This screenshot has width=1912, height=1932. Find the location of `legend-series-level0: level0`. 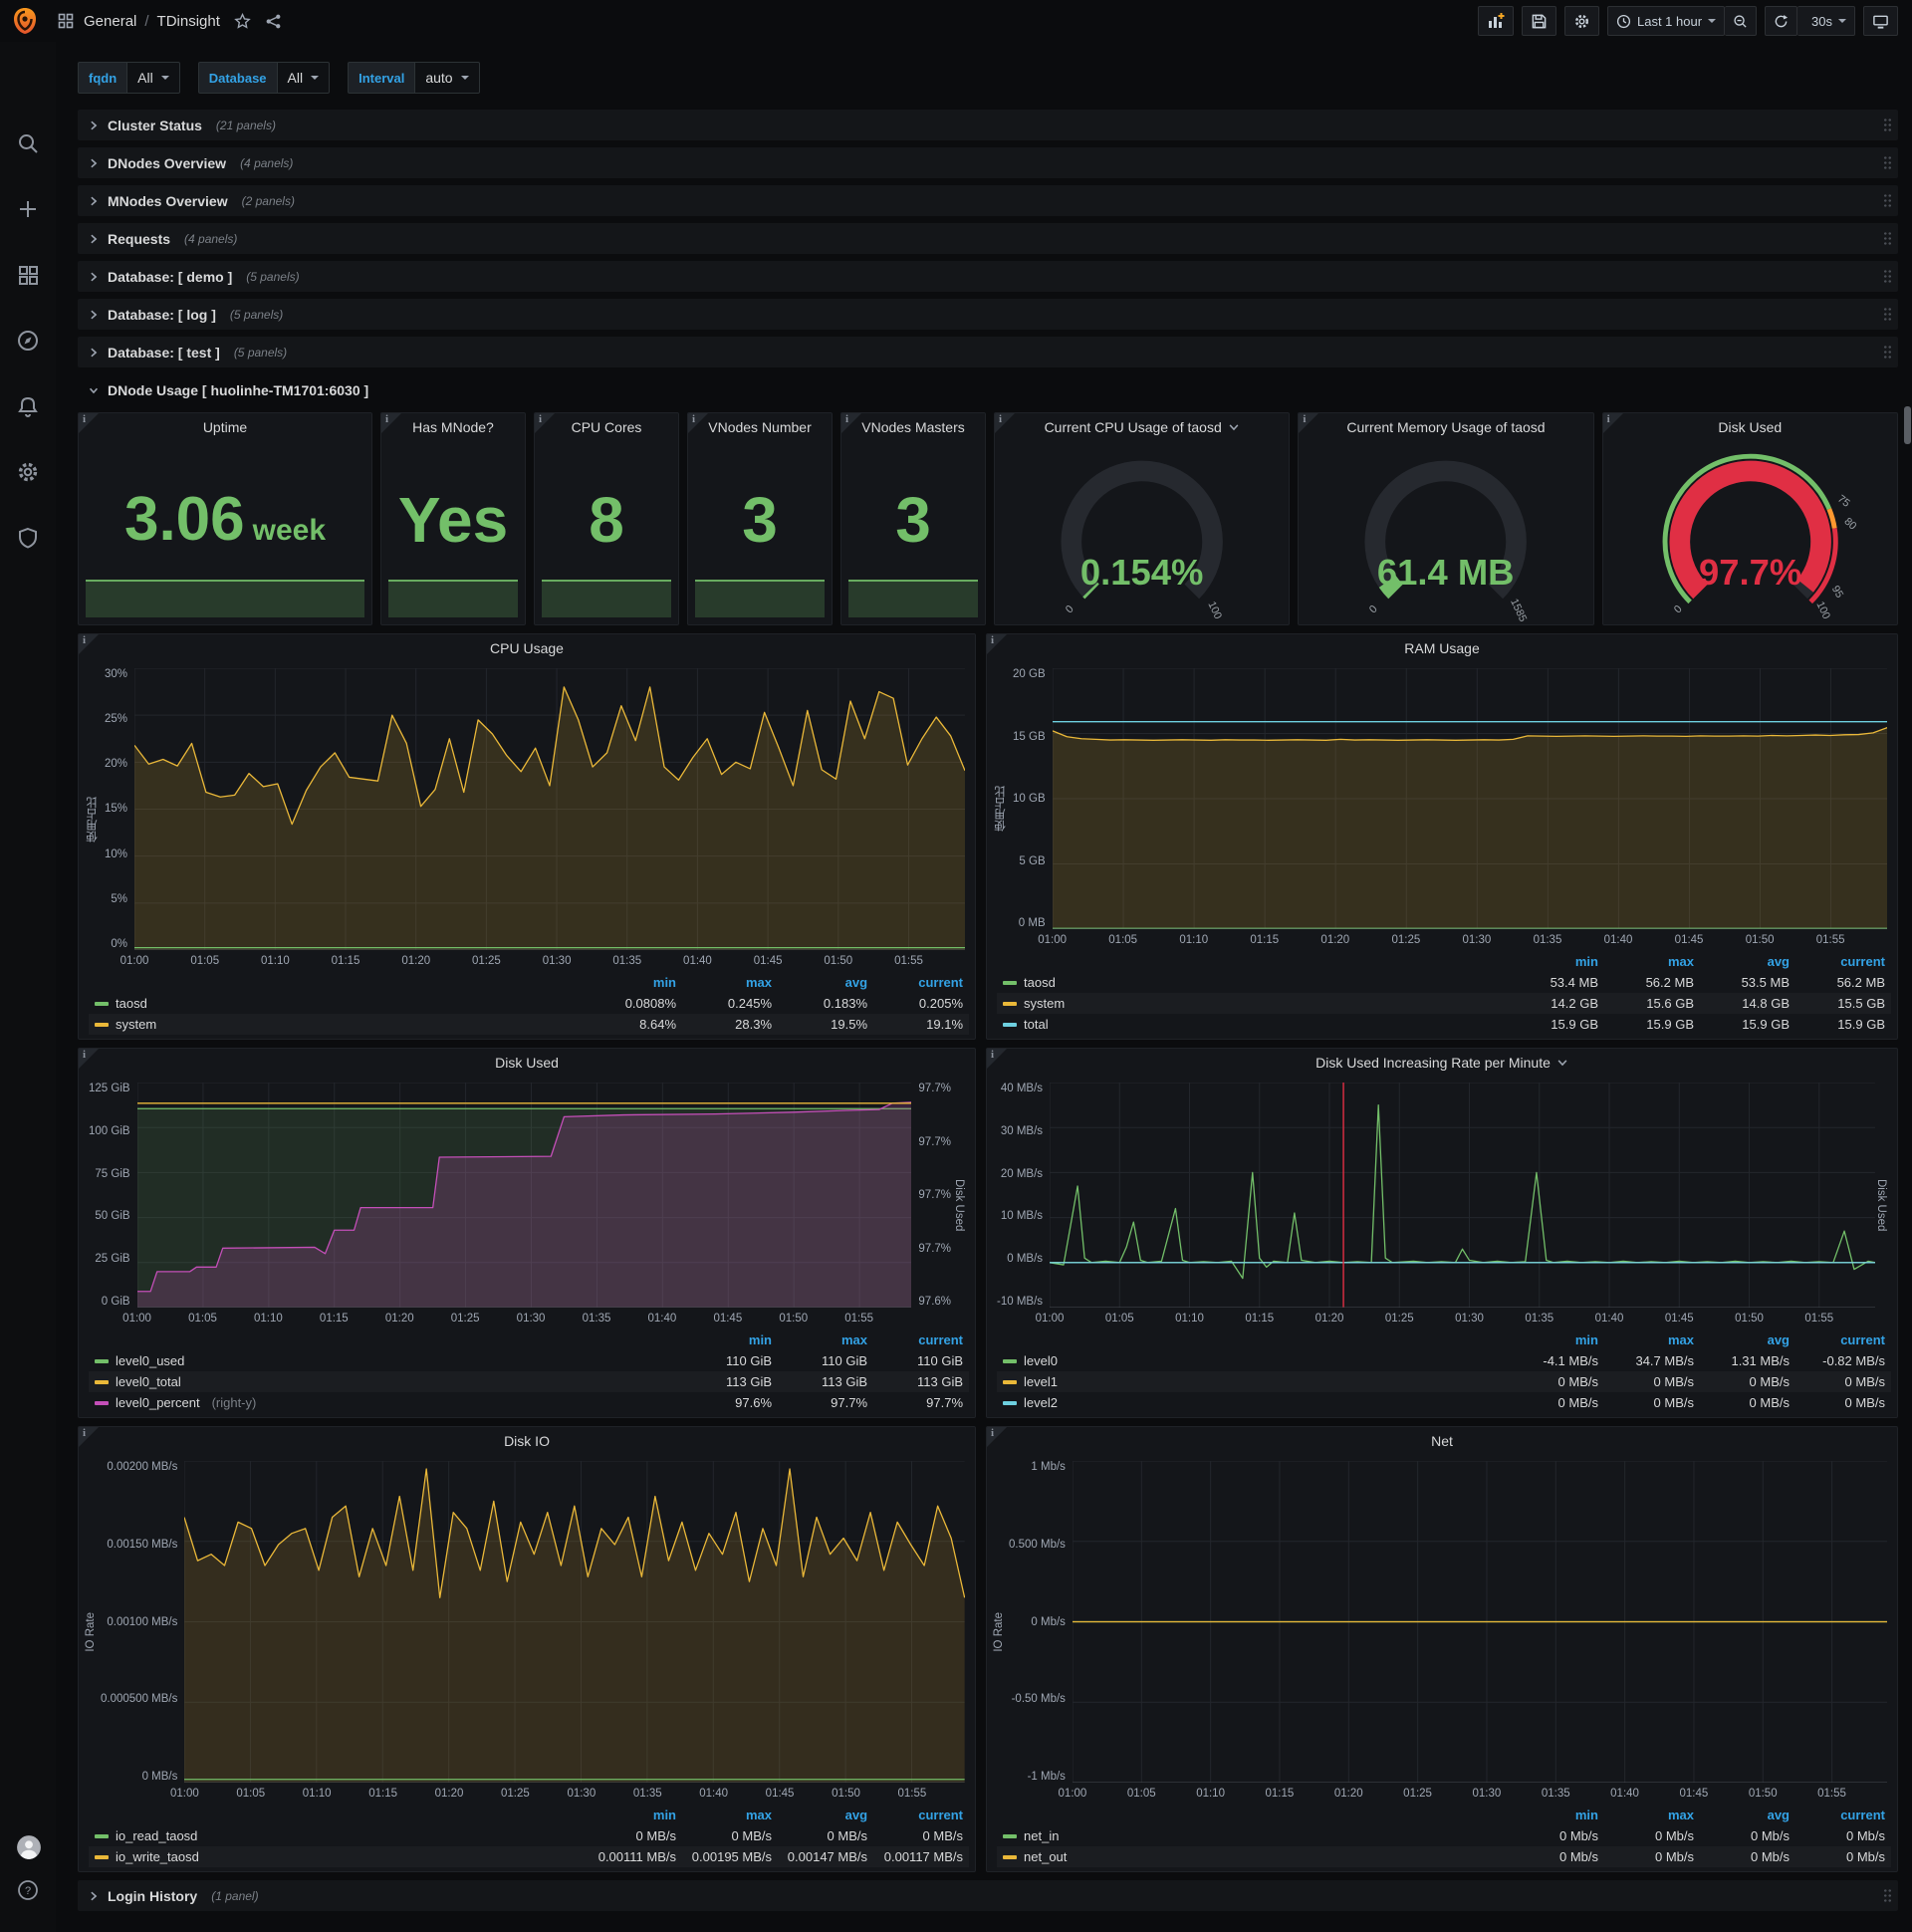

legend-series-level0: level0 is located at coordinates (1253, 1361).